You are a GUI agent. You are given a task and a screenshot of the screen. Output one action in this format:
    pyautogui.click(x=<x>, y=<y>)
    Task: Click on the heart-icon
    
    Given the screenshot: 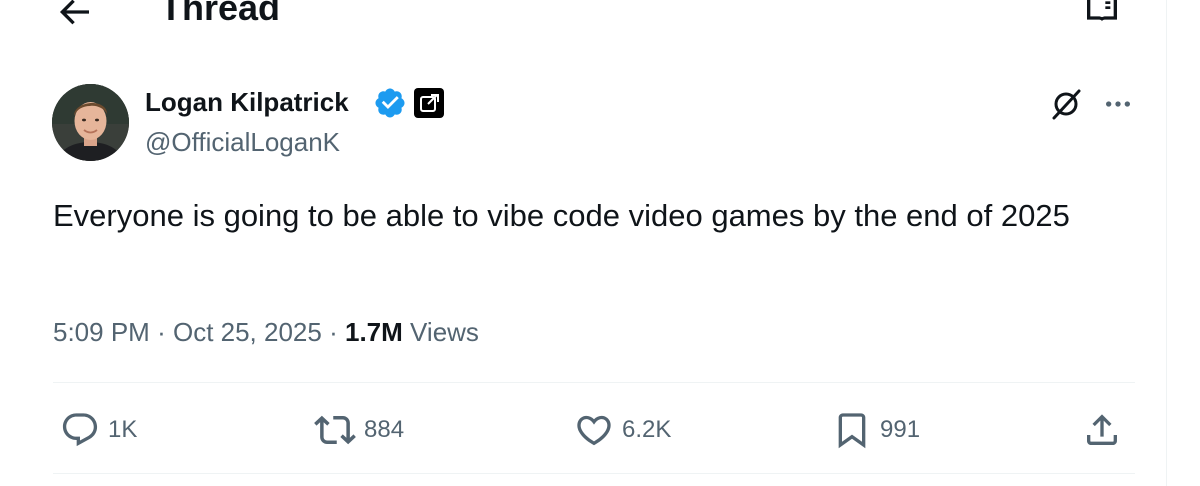 What is the action you would take?
    pyautogui.click(x=594, y=430)
    